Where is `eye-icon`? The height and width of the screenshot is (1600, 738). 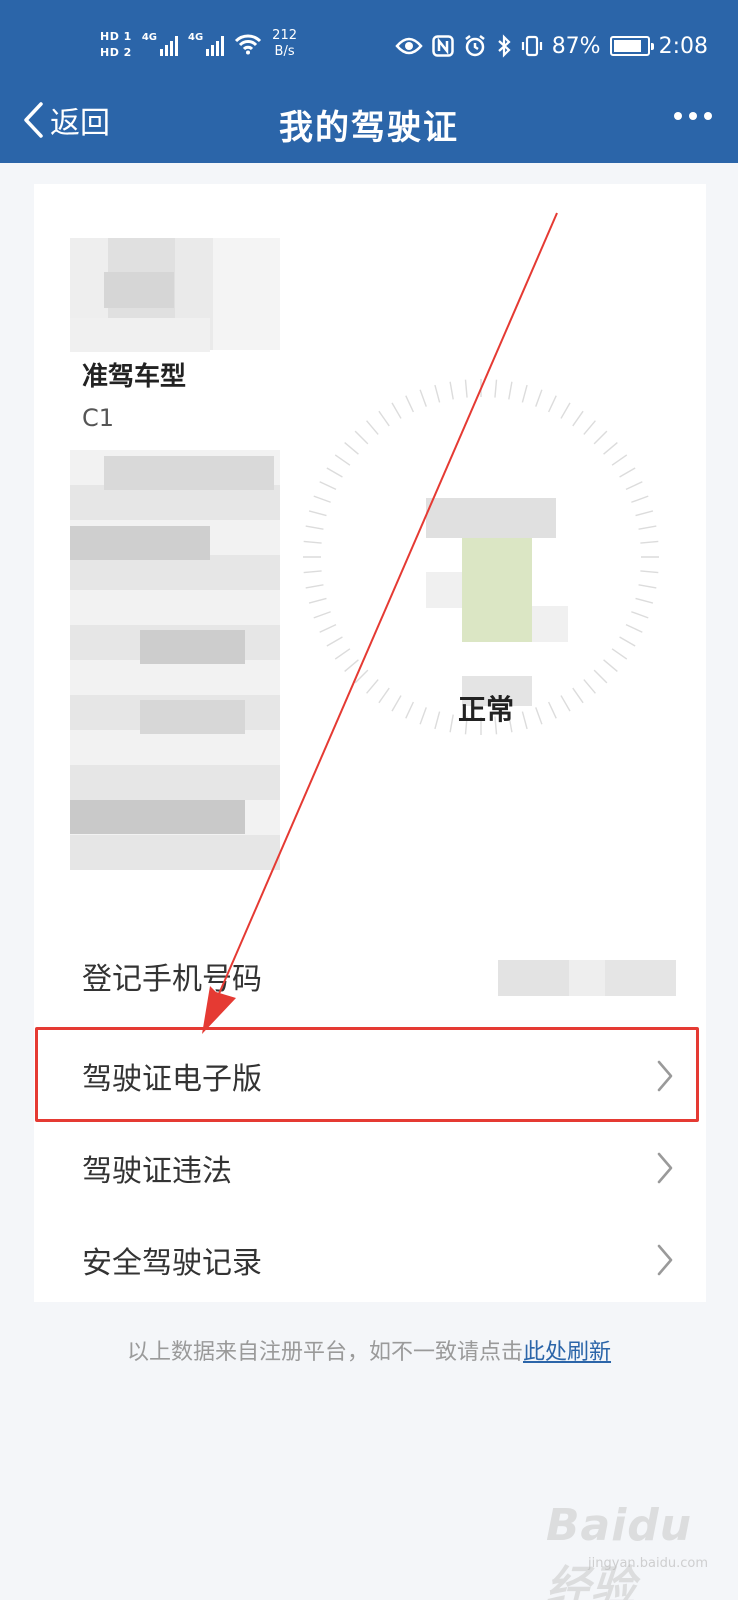
eye-icon is located at coordinates (409, 46).